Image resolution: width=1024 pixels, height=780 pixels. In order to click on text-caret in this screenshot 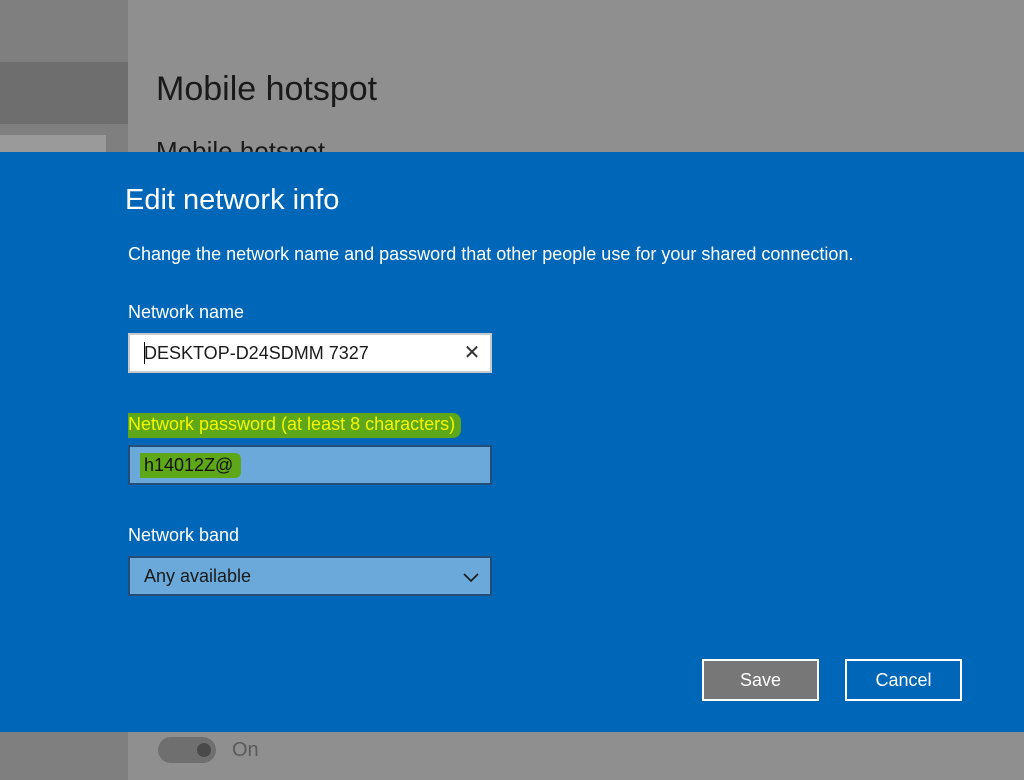, I will do `click(144, 353)`.